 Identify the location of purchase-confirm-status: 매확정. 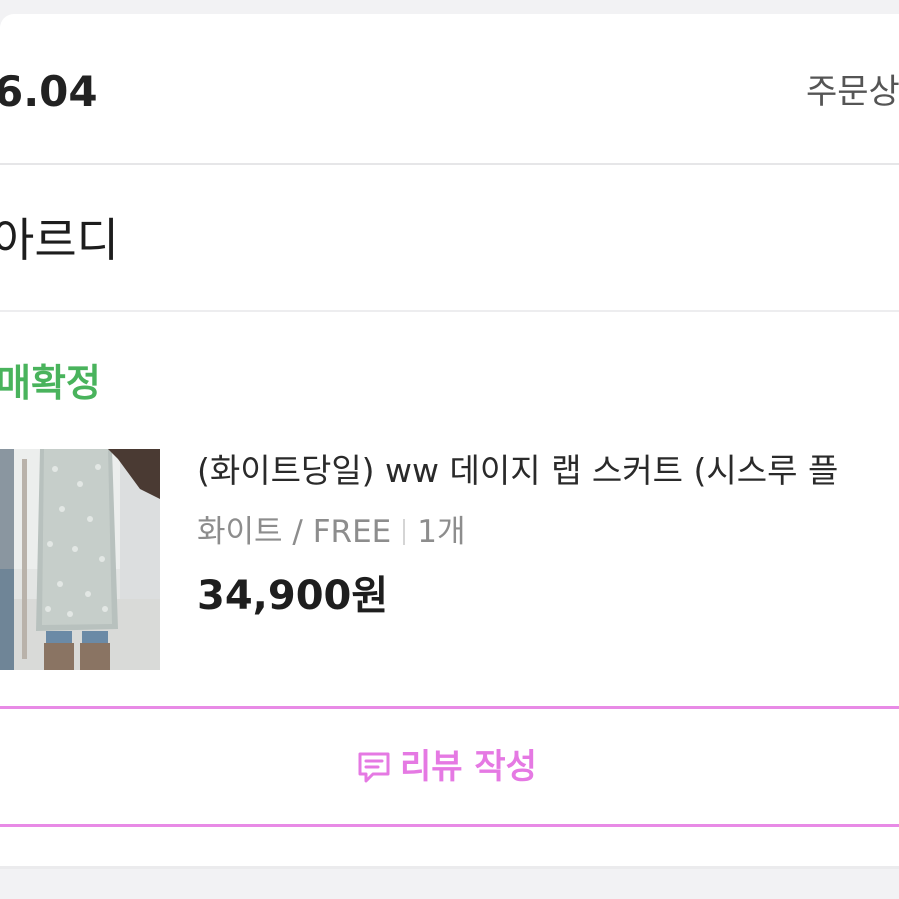
(50, 383).